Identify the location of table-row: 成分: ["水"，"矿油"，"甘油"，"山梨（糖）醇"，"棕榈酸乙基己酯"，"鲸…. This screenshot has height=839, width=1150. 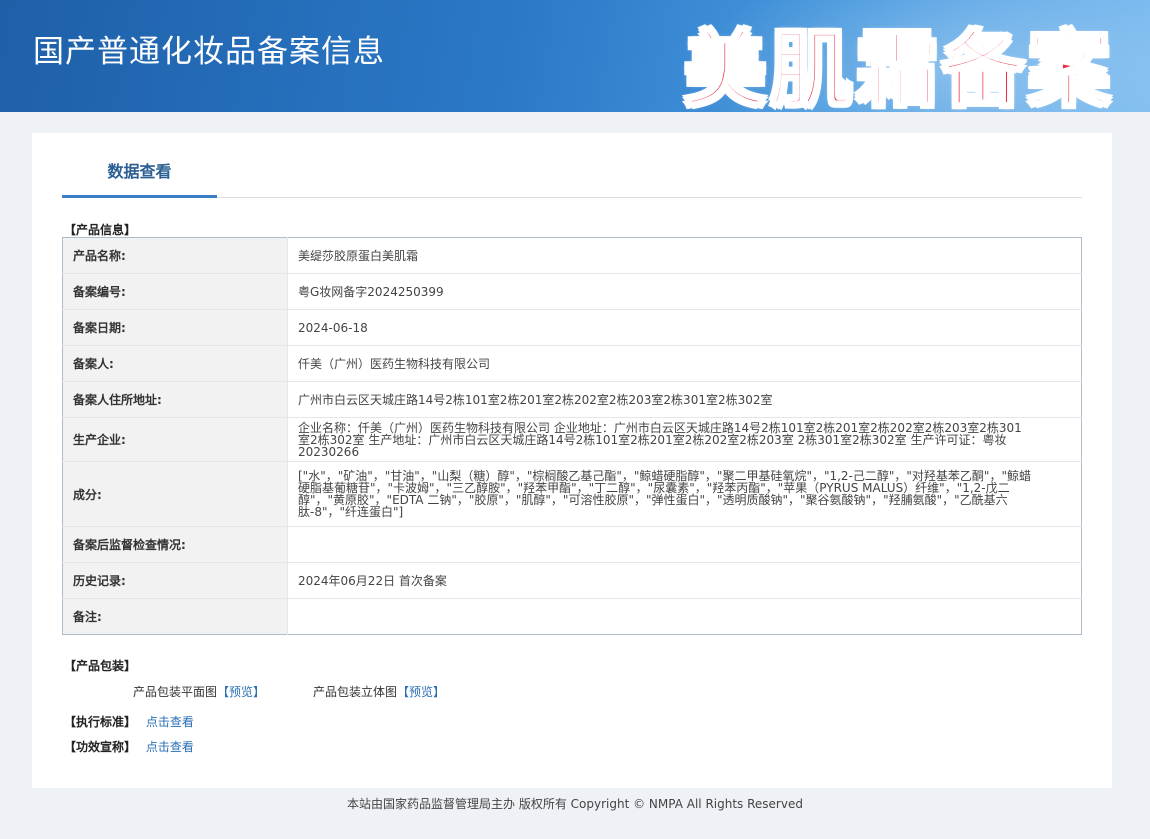
(572, 494).